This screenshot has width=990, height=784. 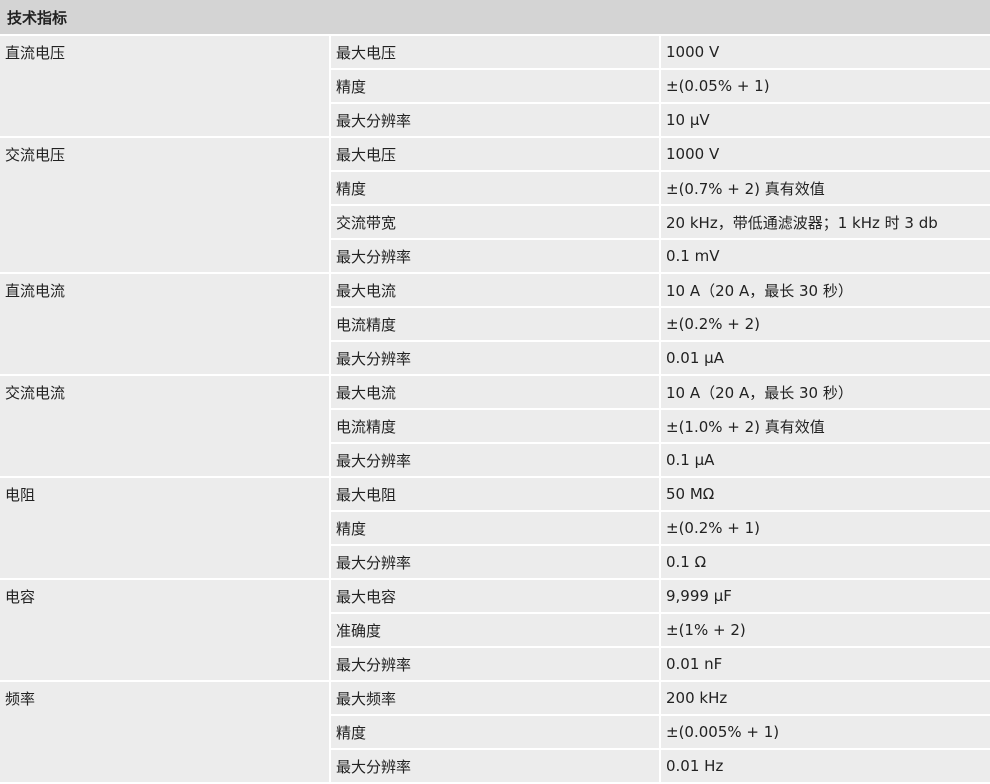 What do you see at coordinates (165, 528) in the screenshot?
I see `category-cell: 电阻` at bounding box center [165, 528].